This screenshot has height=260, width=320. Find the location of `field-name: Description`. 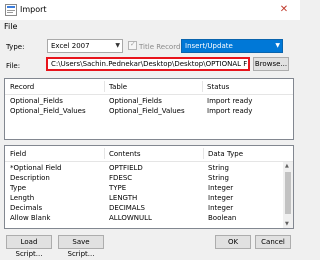

field-name: Description is located at coordinates (30, 178).